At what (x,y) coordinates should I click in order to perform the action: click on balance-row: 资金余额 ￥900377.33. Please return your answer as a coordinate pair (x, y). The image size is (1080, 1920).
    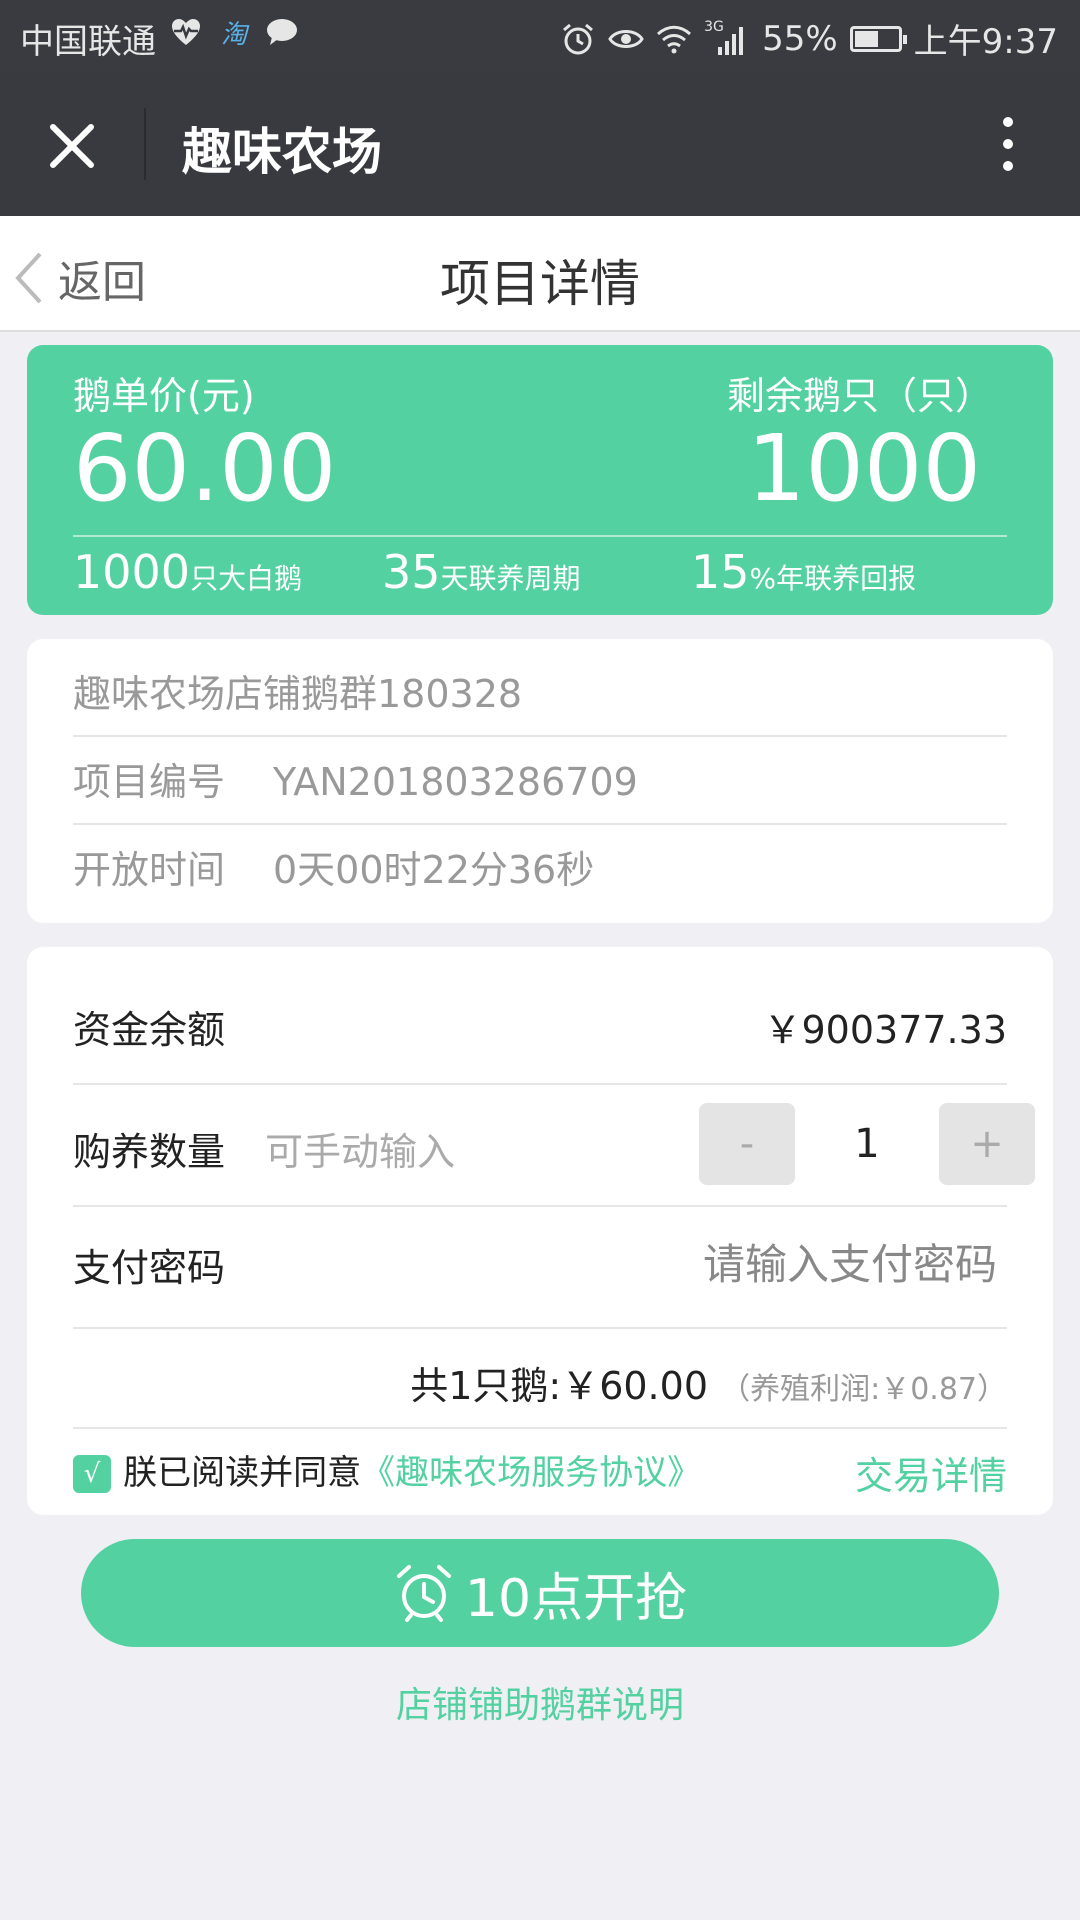
    Looking at the image, I should click on (540, 1026).